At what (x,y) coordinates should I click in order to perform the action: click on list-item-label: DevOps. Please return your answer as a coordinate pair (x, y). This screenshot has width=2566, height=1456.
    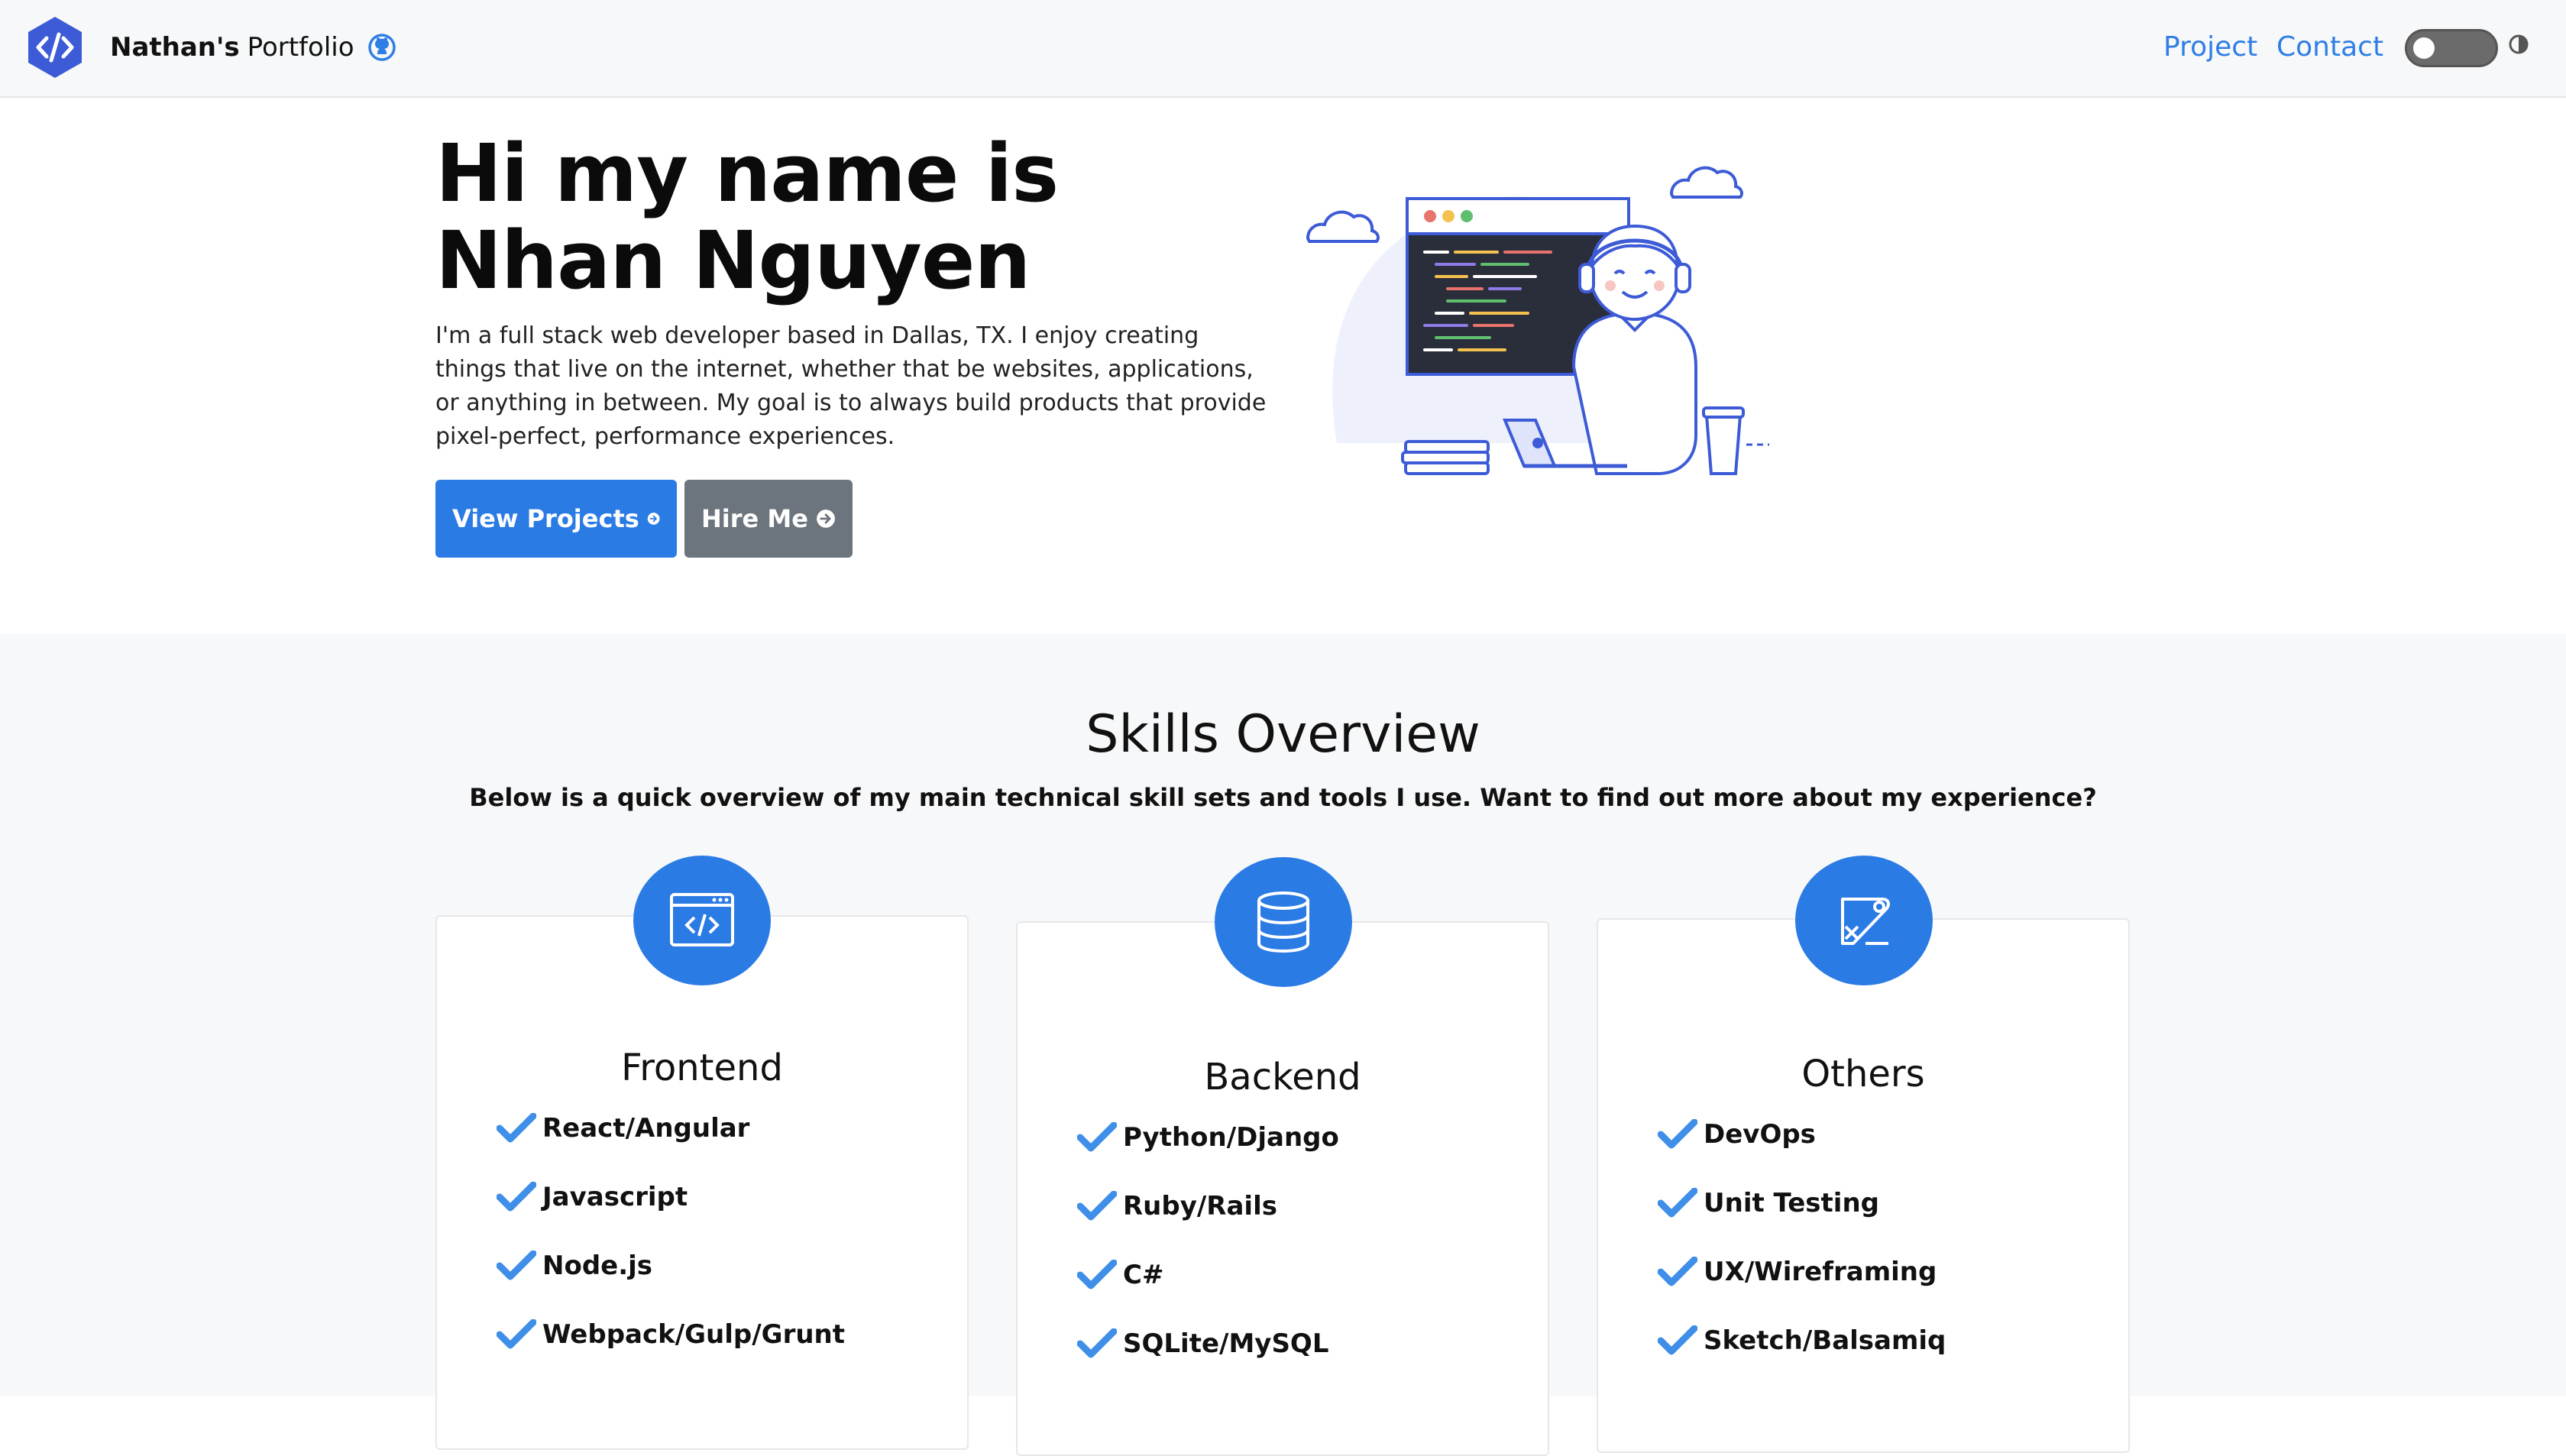
    Looking at the image, I should click on (1760, 1135).